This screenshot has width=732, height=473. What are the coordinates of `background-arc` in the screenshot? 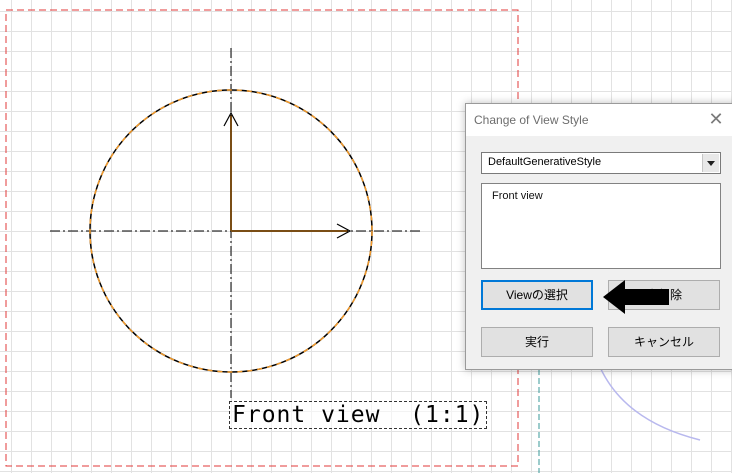 It's located at (648, 400).